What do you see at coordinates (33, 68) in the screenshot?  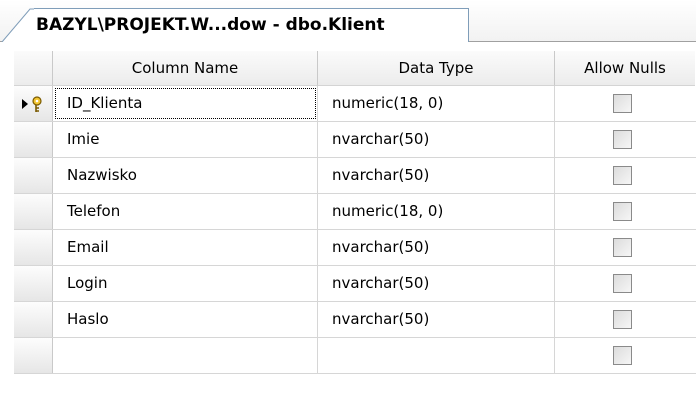 I see `header-row-selector` at bounding box center [33, 68].